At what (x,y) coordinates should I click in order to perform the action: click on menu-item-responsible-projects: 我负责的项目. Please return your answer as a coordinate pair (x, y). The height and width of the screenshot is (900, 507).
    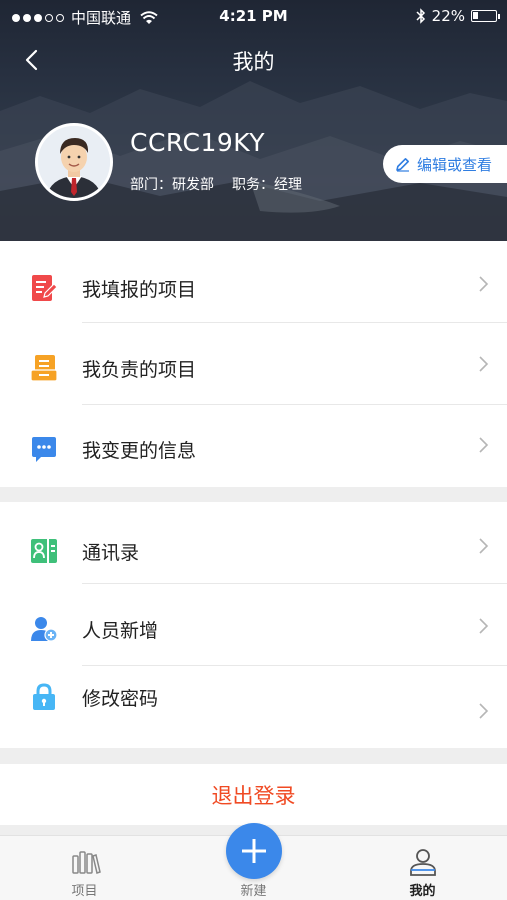
    Looking at the image, I should click on (253, 364).